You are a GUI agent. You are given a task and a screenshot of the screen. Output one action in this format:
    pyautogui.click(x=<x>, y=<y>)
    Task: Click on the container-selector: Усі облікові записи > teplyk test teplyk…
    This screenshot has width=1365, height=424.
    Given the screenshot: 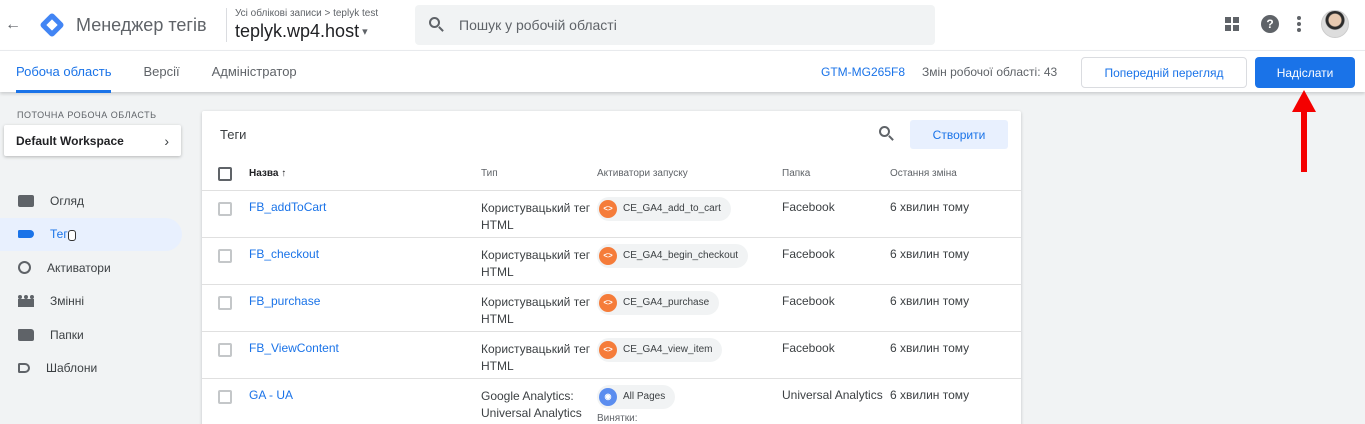 What is the action you would take?
    pyautogui.click(x=320, y=25)
    